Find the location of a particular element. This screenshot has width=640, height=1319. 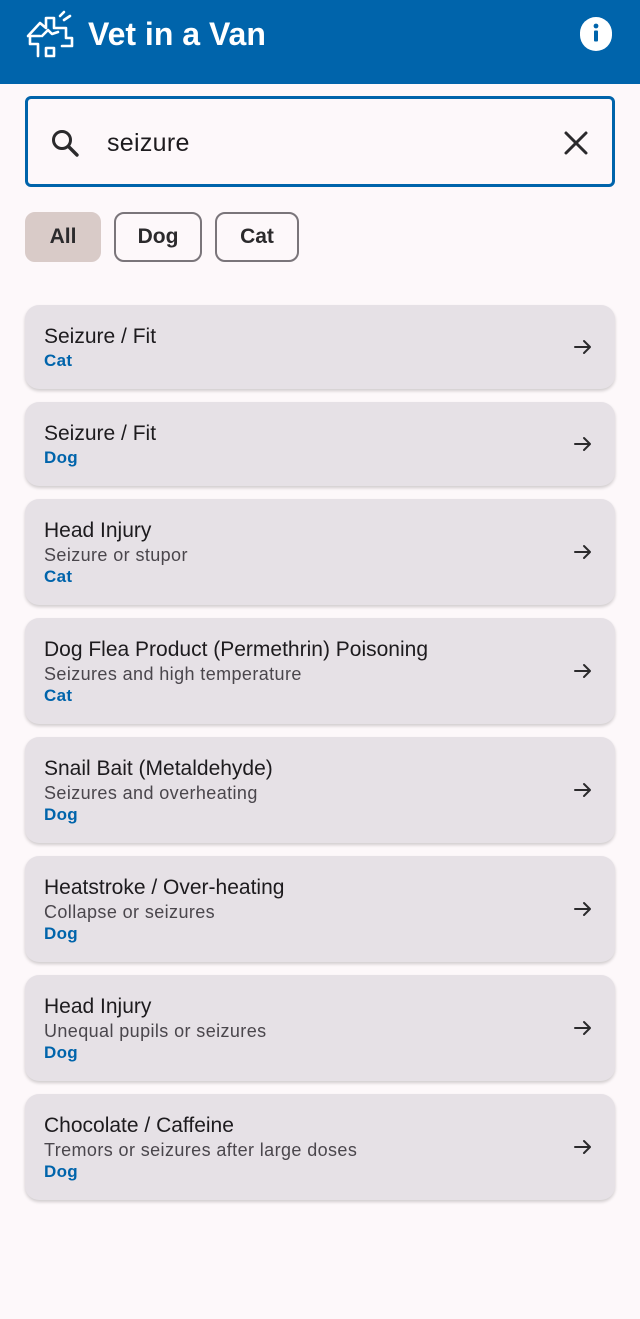

result-card: Seizure / Fit Dog is located at coordinates (320, 444).